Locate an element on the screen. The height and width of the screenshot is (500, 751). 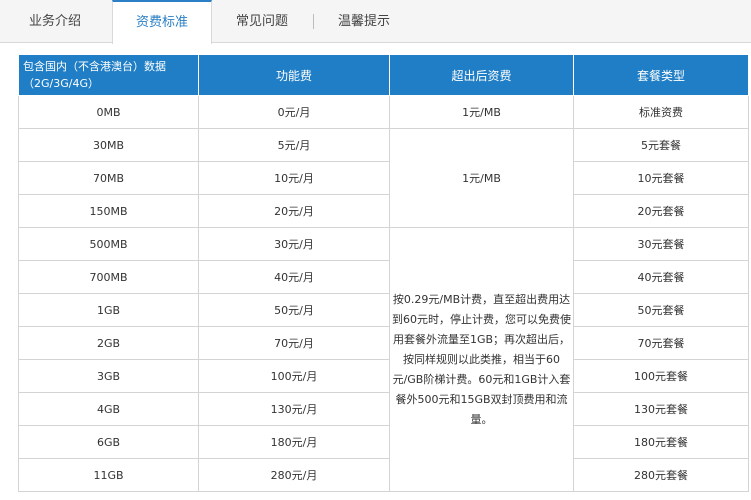
table-row: 70MB 10元/月 10元套餐 is located at coordinates (383, 178).